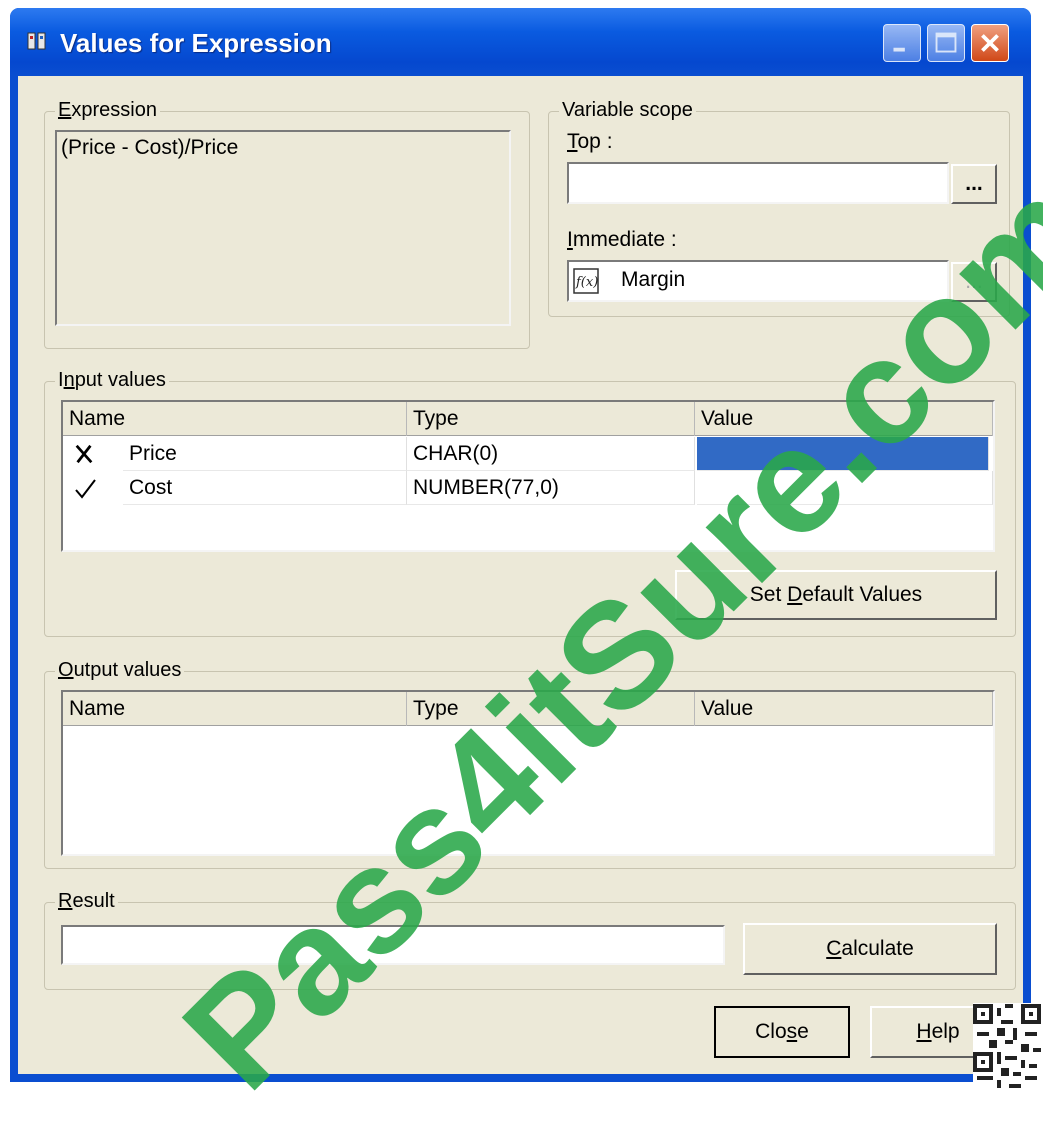 This screenshot has height=1122, width=1043. What do you see at coordinates (520, 42) in the screenshot?
I see `title-bar: Values for Expression` at bounding box center [520, 42].